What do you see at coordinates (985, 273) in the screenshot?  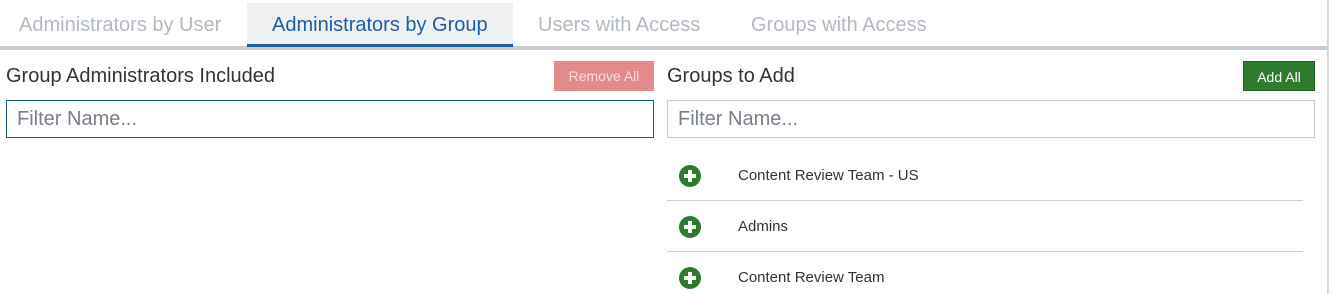 I see `group-row: Content Review Team` at bounding box center [985, 273].